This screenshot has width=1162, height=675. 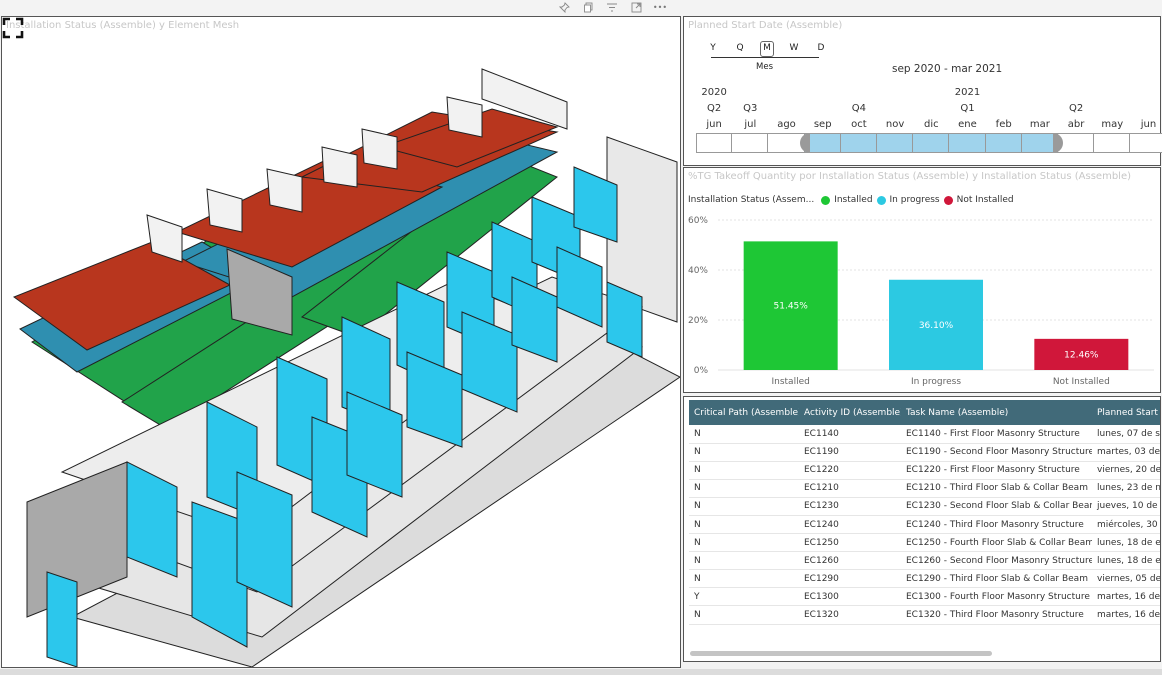 What do you see at coordinates (841, 653) in the screenshot?
I see `table-horizontal-scrollbar` at bounding box center [841, 653].